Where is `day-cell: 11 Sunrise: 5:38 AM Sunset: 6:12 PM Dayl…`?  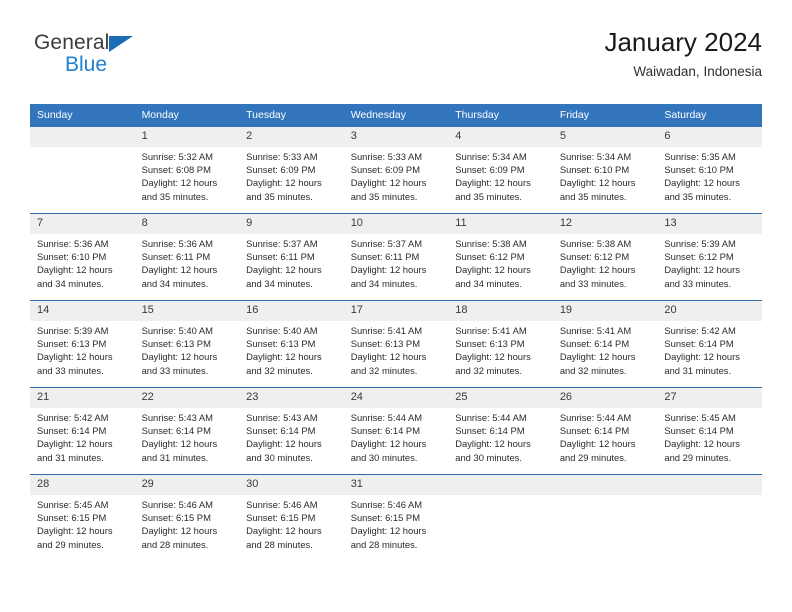
day-cell: 11 Sunrise: 5:38 AM Sunset: 6:12 PM Dayl… is located at coordinates (500, 257).